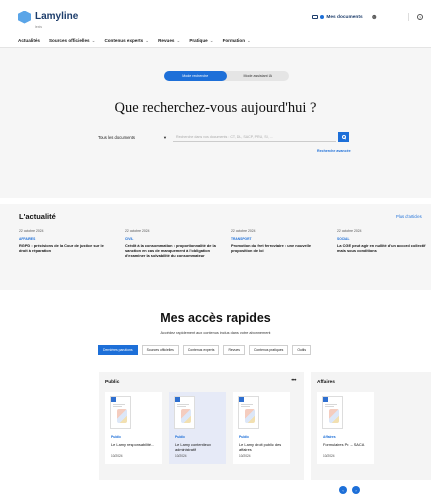 The height and width of the screenshot is (502, 431). Describe the element at coordinates (57, 16) in the screenshot. I see `logo-text: Lamyline` at that location.